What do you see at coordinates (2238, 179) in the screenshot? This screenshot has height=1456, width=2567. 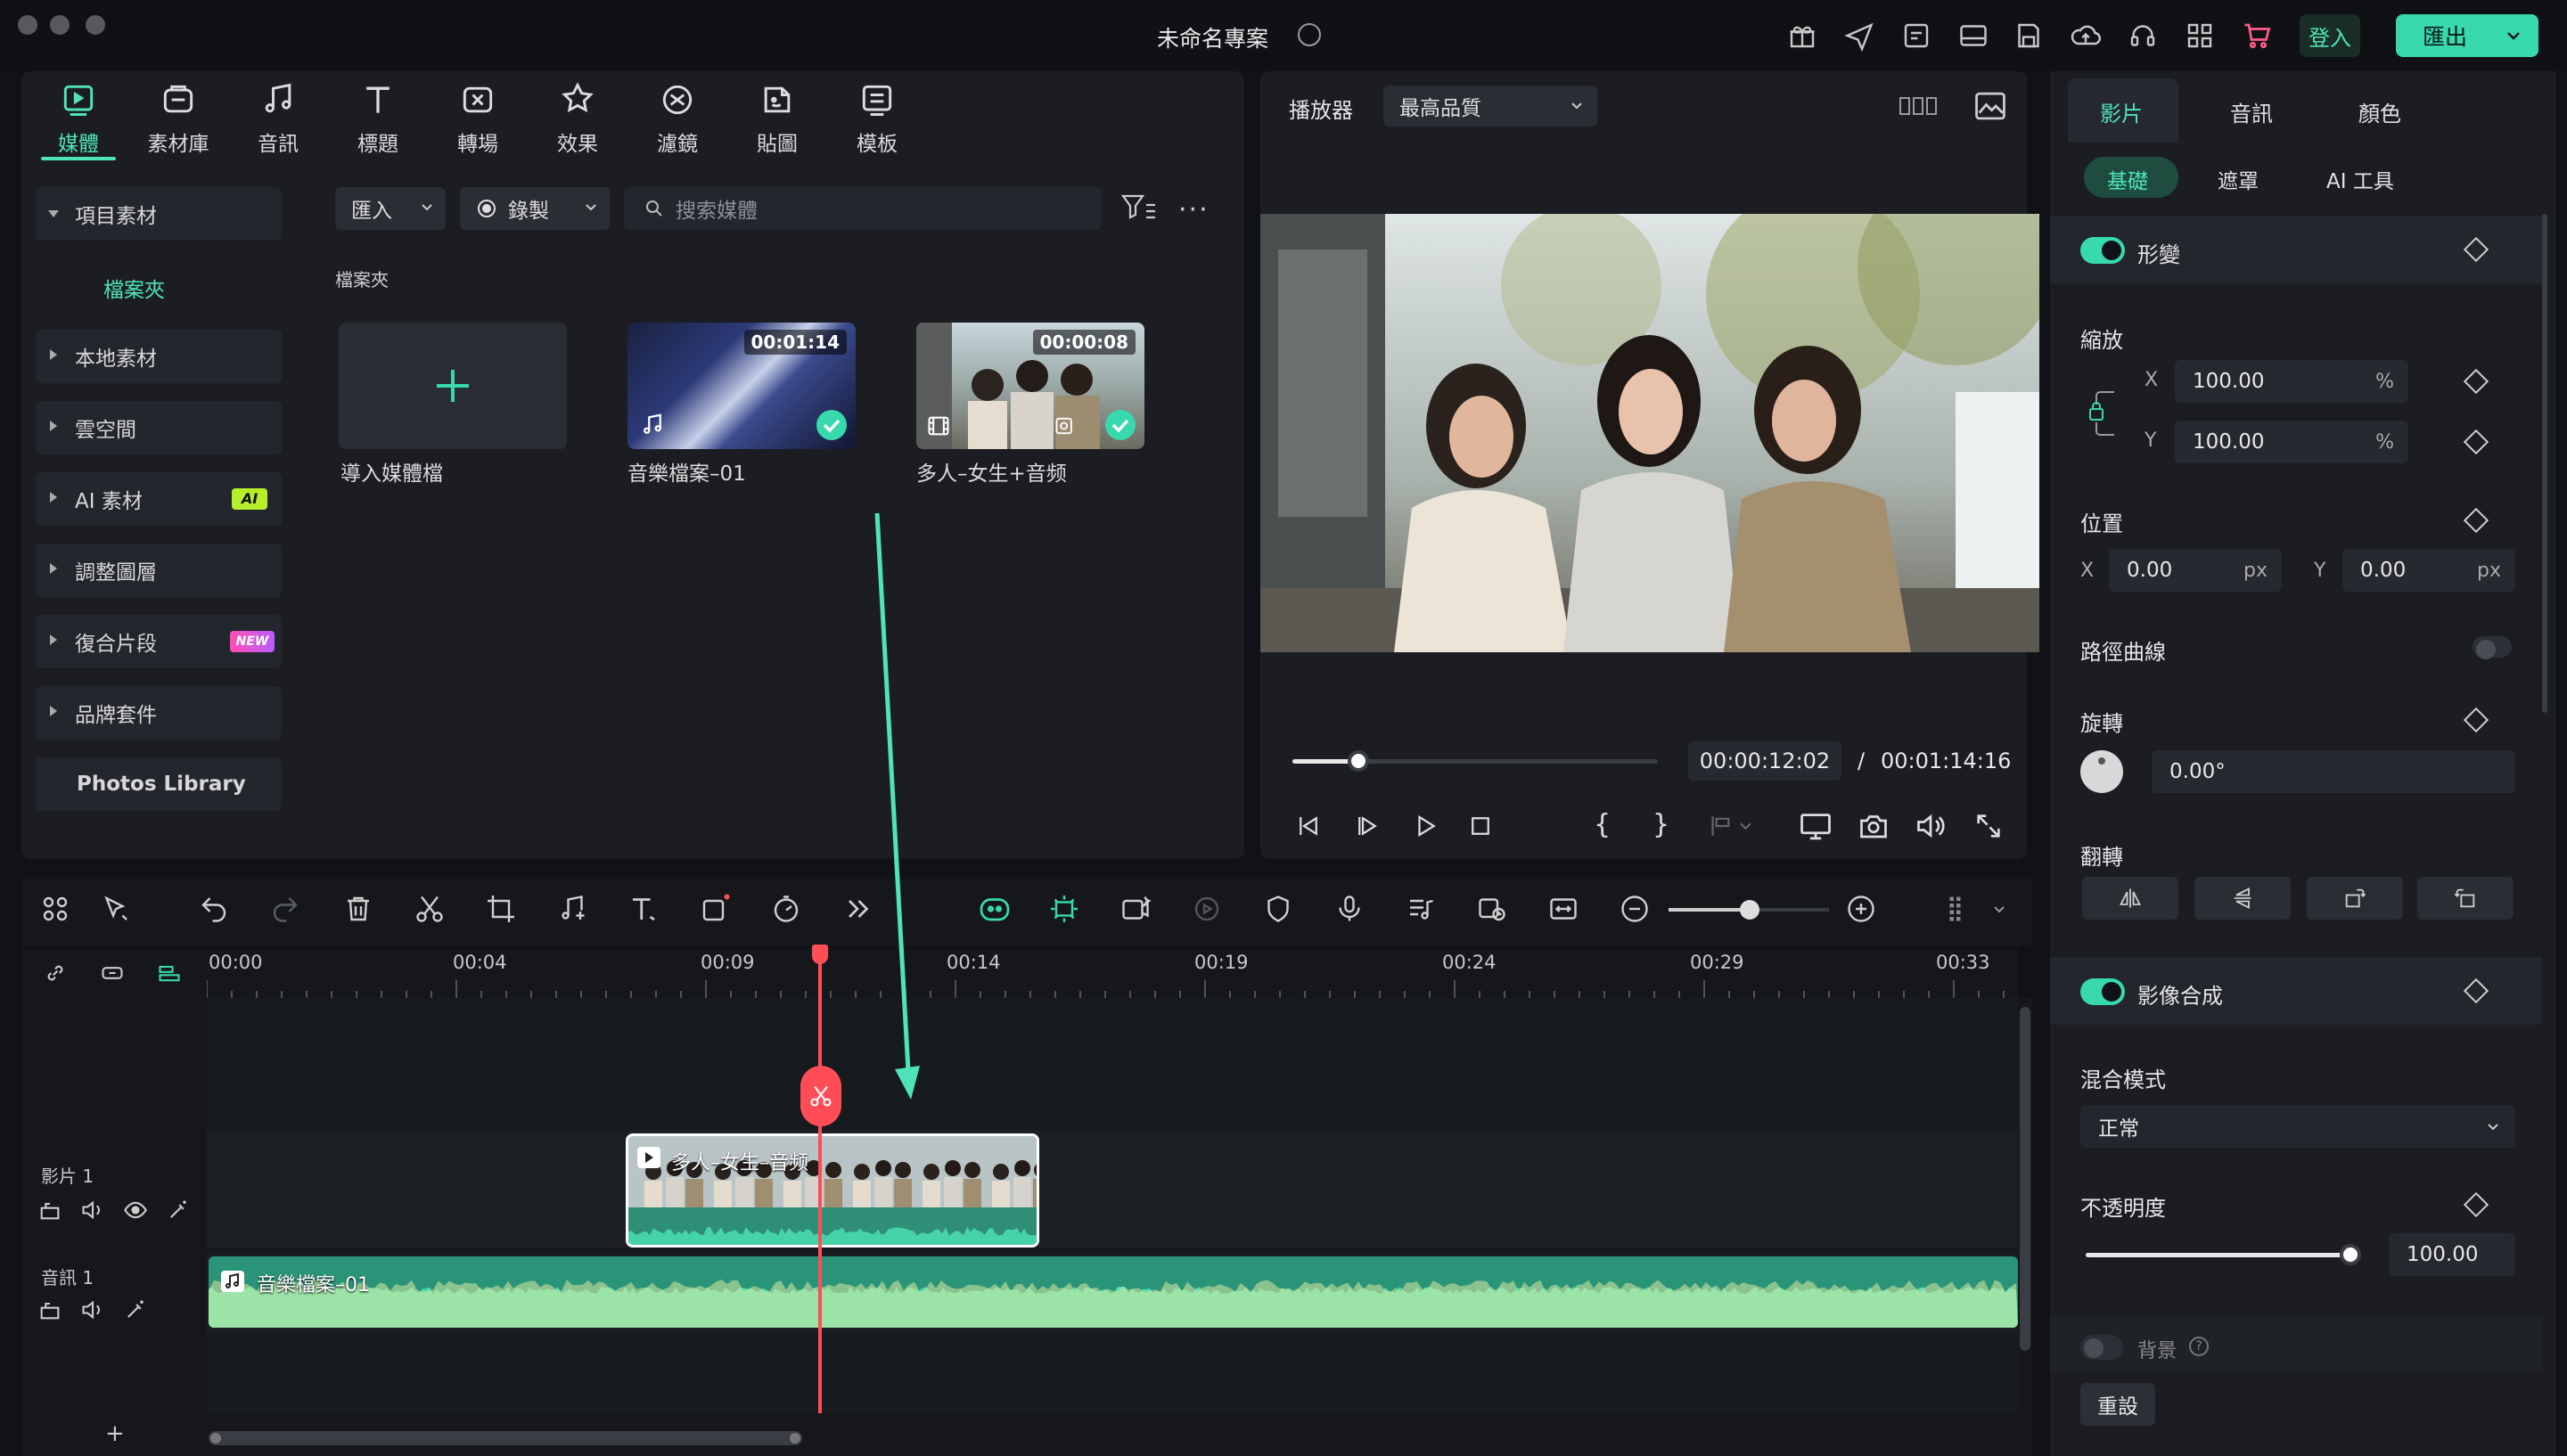 I see `subtab-mask: 遮罩` at bounding box center [2238, 179].